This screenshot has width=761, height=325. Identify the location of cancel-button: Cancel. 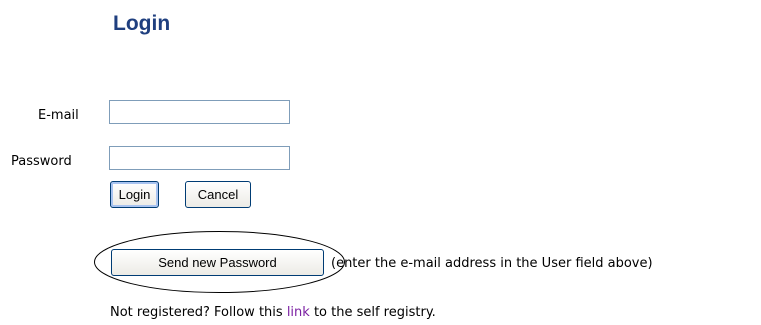
(218, 194).